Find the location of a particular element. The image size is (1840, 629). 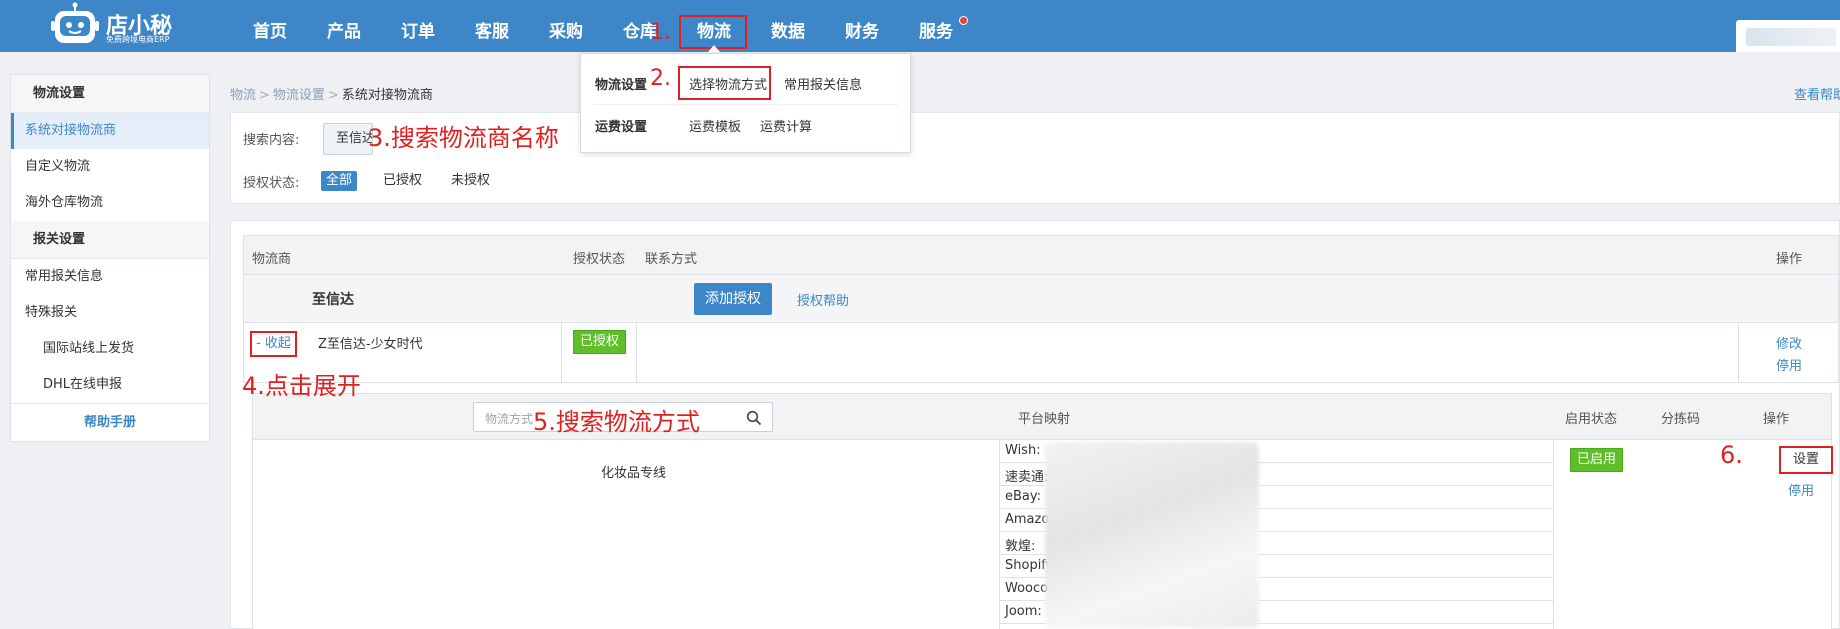

nav-data: 数据 is located at coordinates (788, 26).